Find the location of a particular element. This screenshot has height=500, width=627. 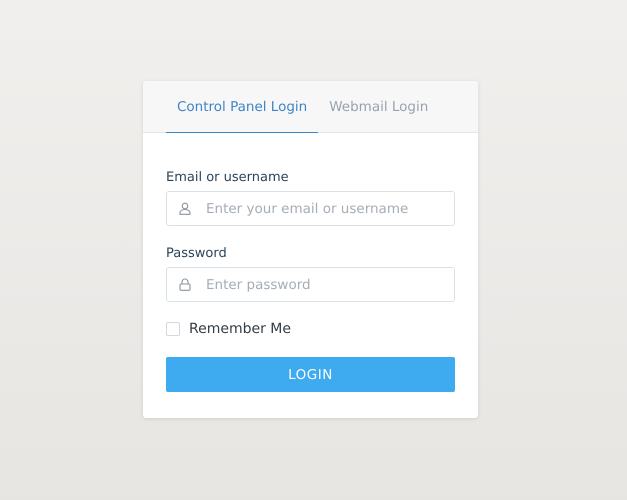

input-field: Enter password is located at coordinates (310, 284).